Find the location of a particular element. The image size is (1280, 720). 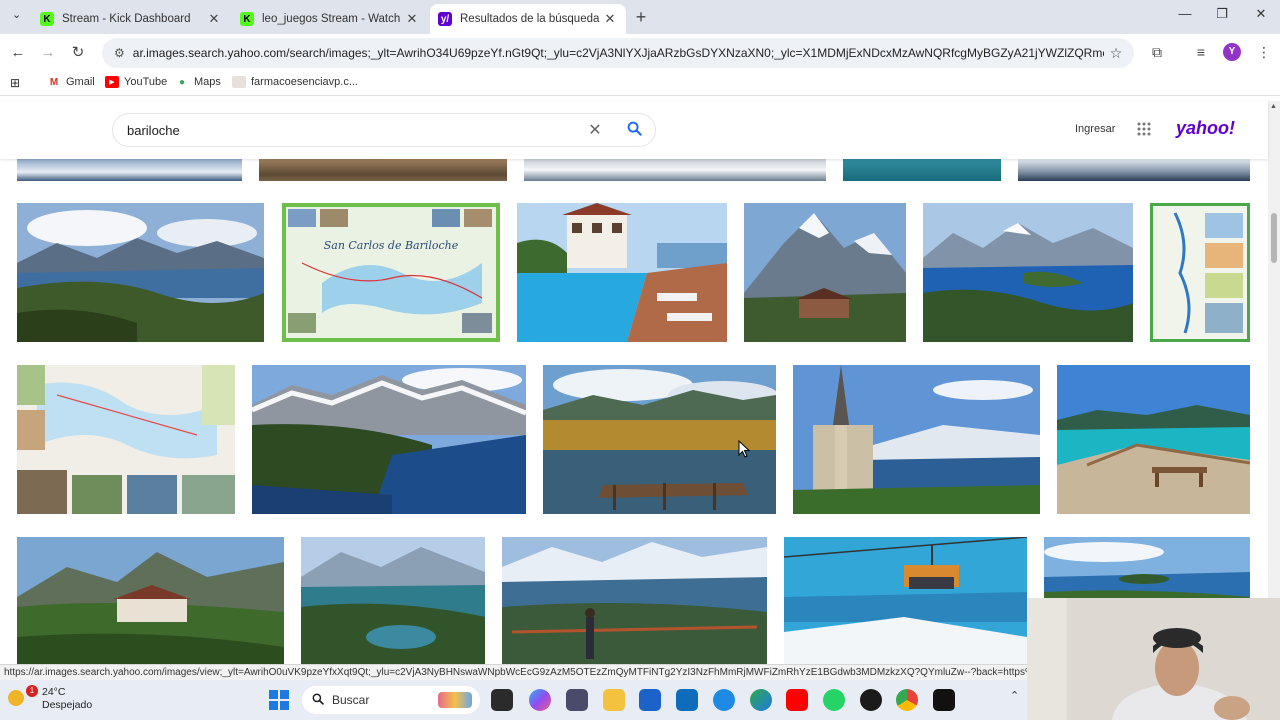

copilot-icon is located at coordinates (540, 700).